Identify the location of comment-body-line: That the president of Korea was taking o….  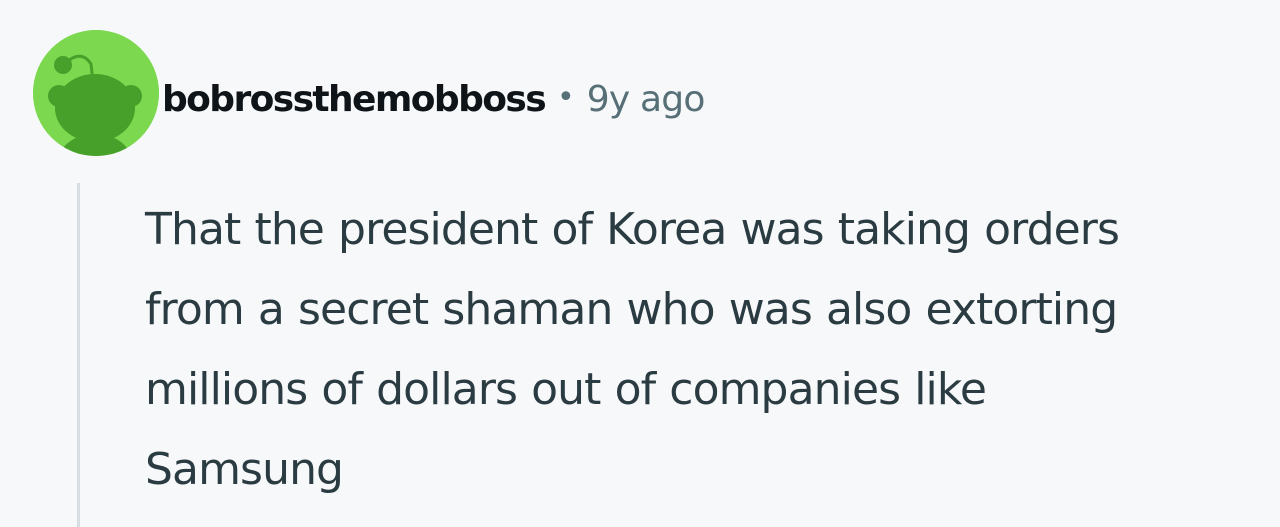
(632, 229).